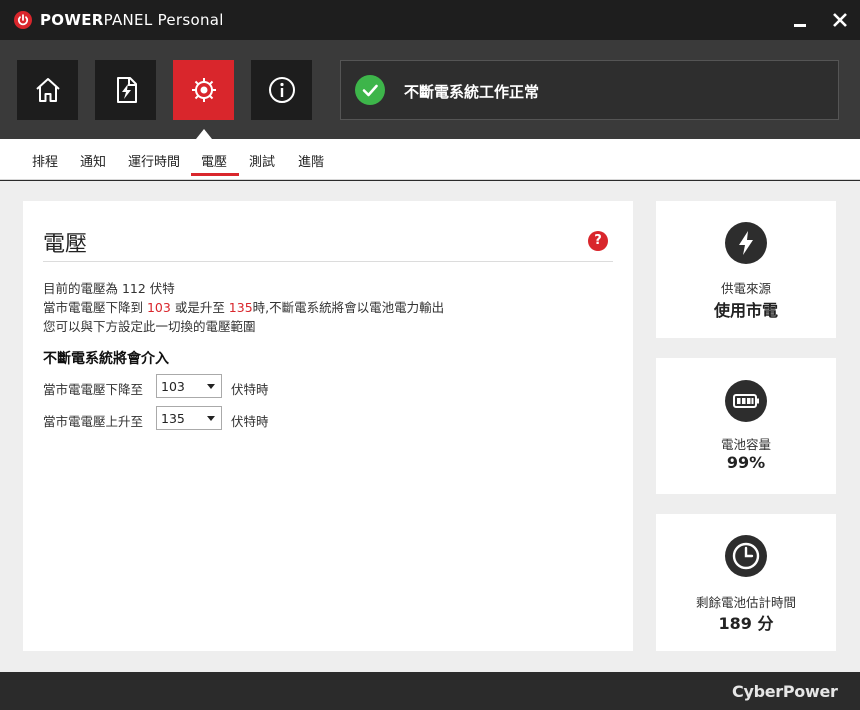 This screenshot has height=710, width=860. I want to click on footer: CyberPower, so click(430, 691).